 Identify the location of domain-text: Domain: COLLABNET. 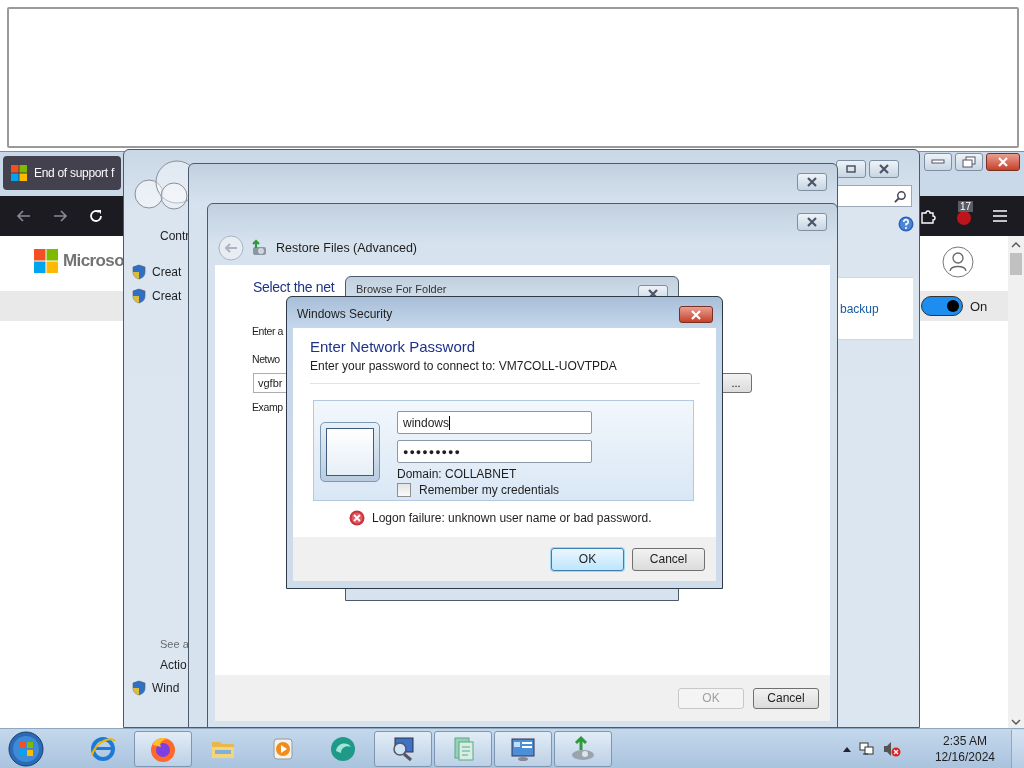
(457, 474).